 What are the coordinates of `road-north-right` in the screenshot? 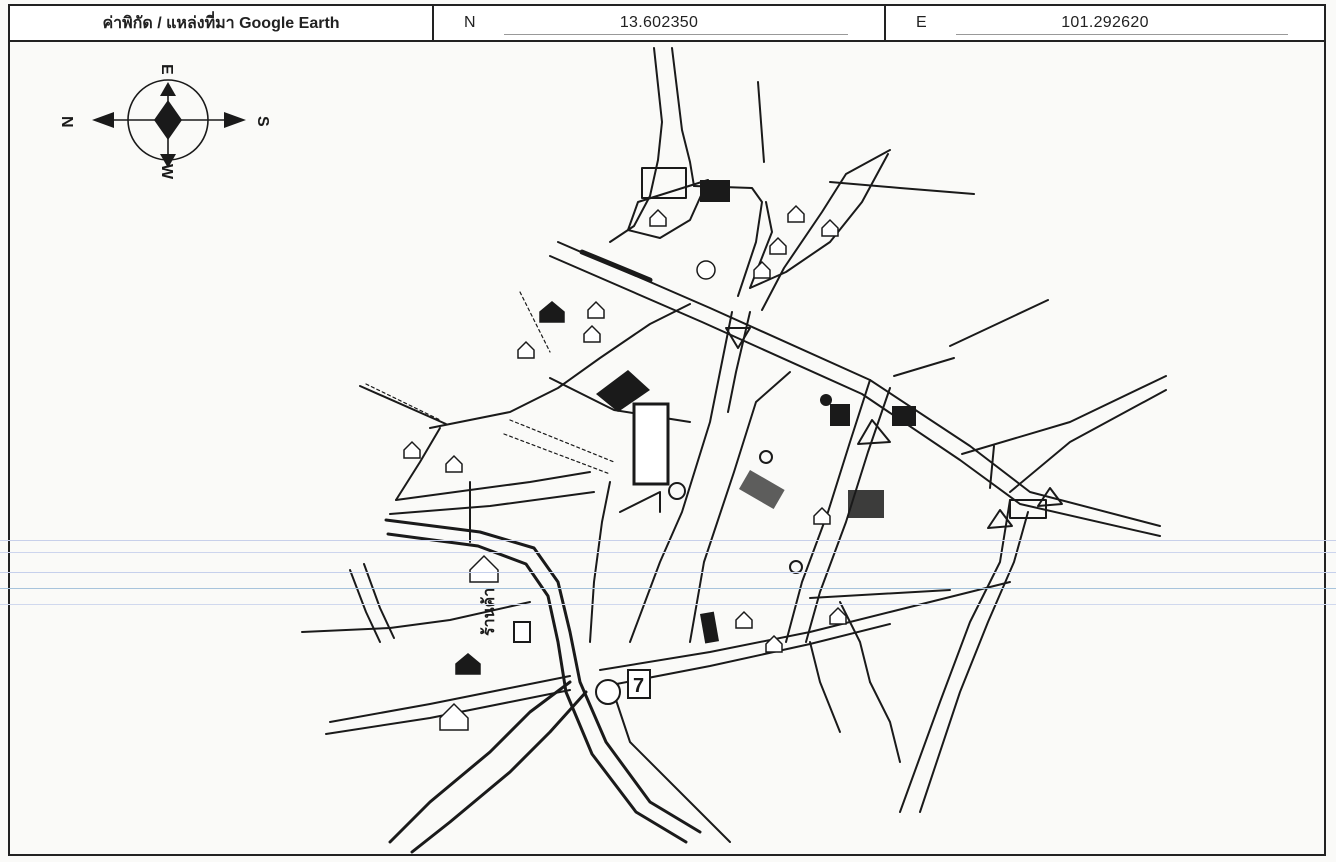 It's located at (683, 117).